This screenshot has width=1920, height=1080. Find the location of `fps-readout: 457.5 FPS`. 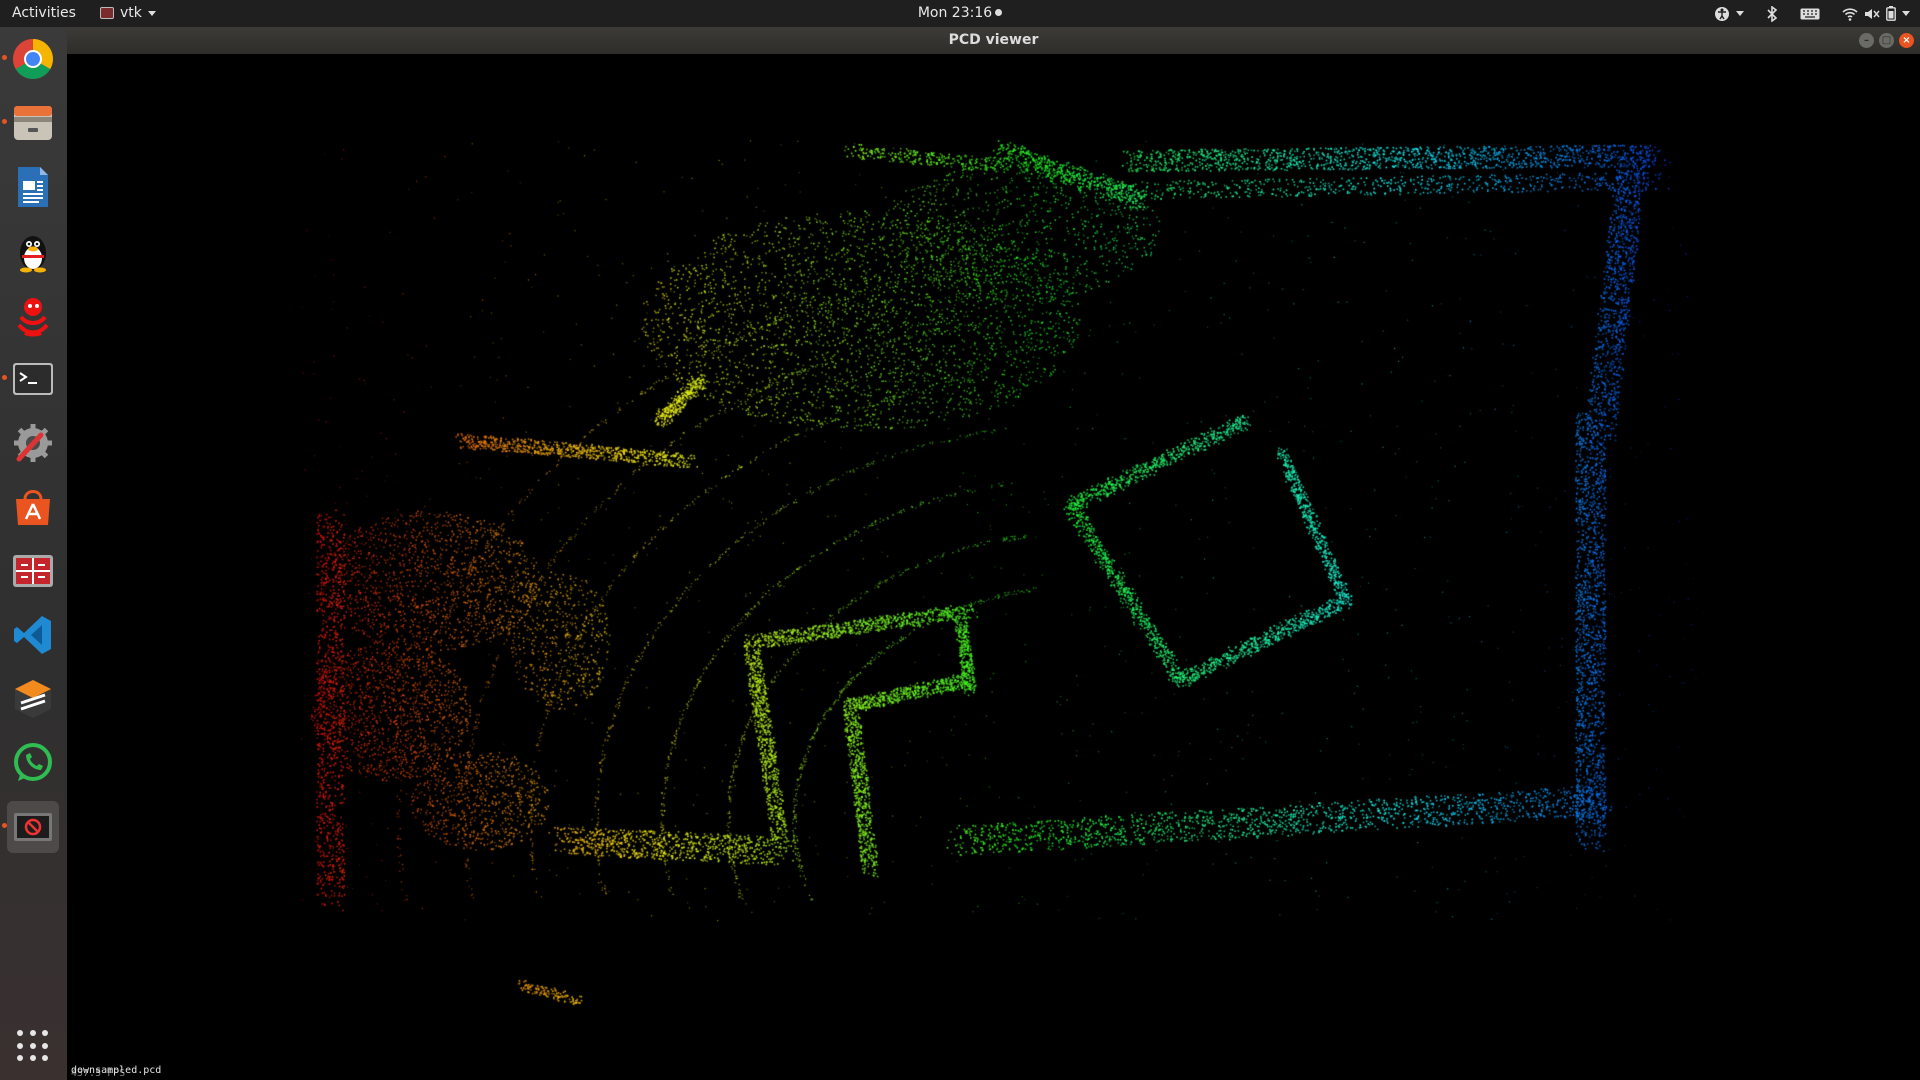

fps-readout: 457.5 FPS is located at coordinates (98, 1073).